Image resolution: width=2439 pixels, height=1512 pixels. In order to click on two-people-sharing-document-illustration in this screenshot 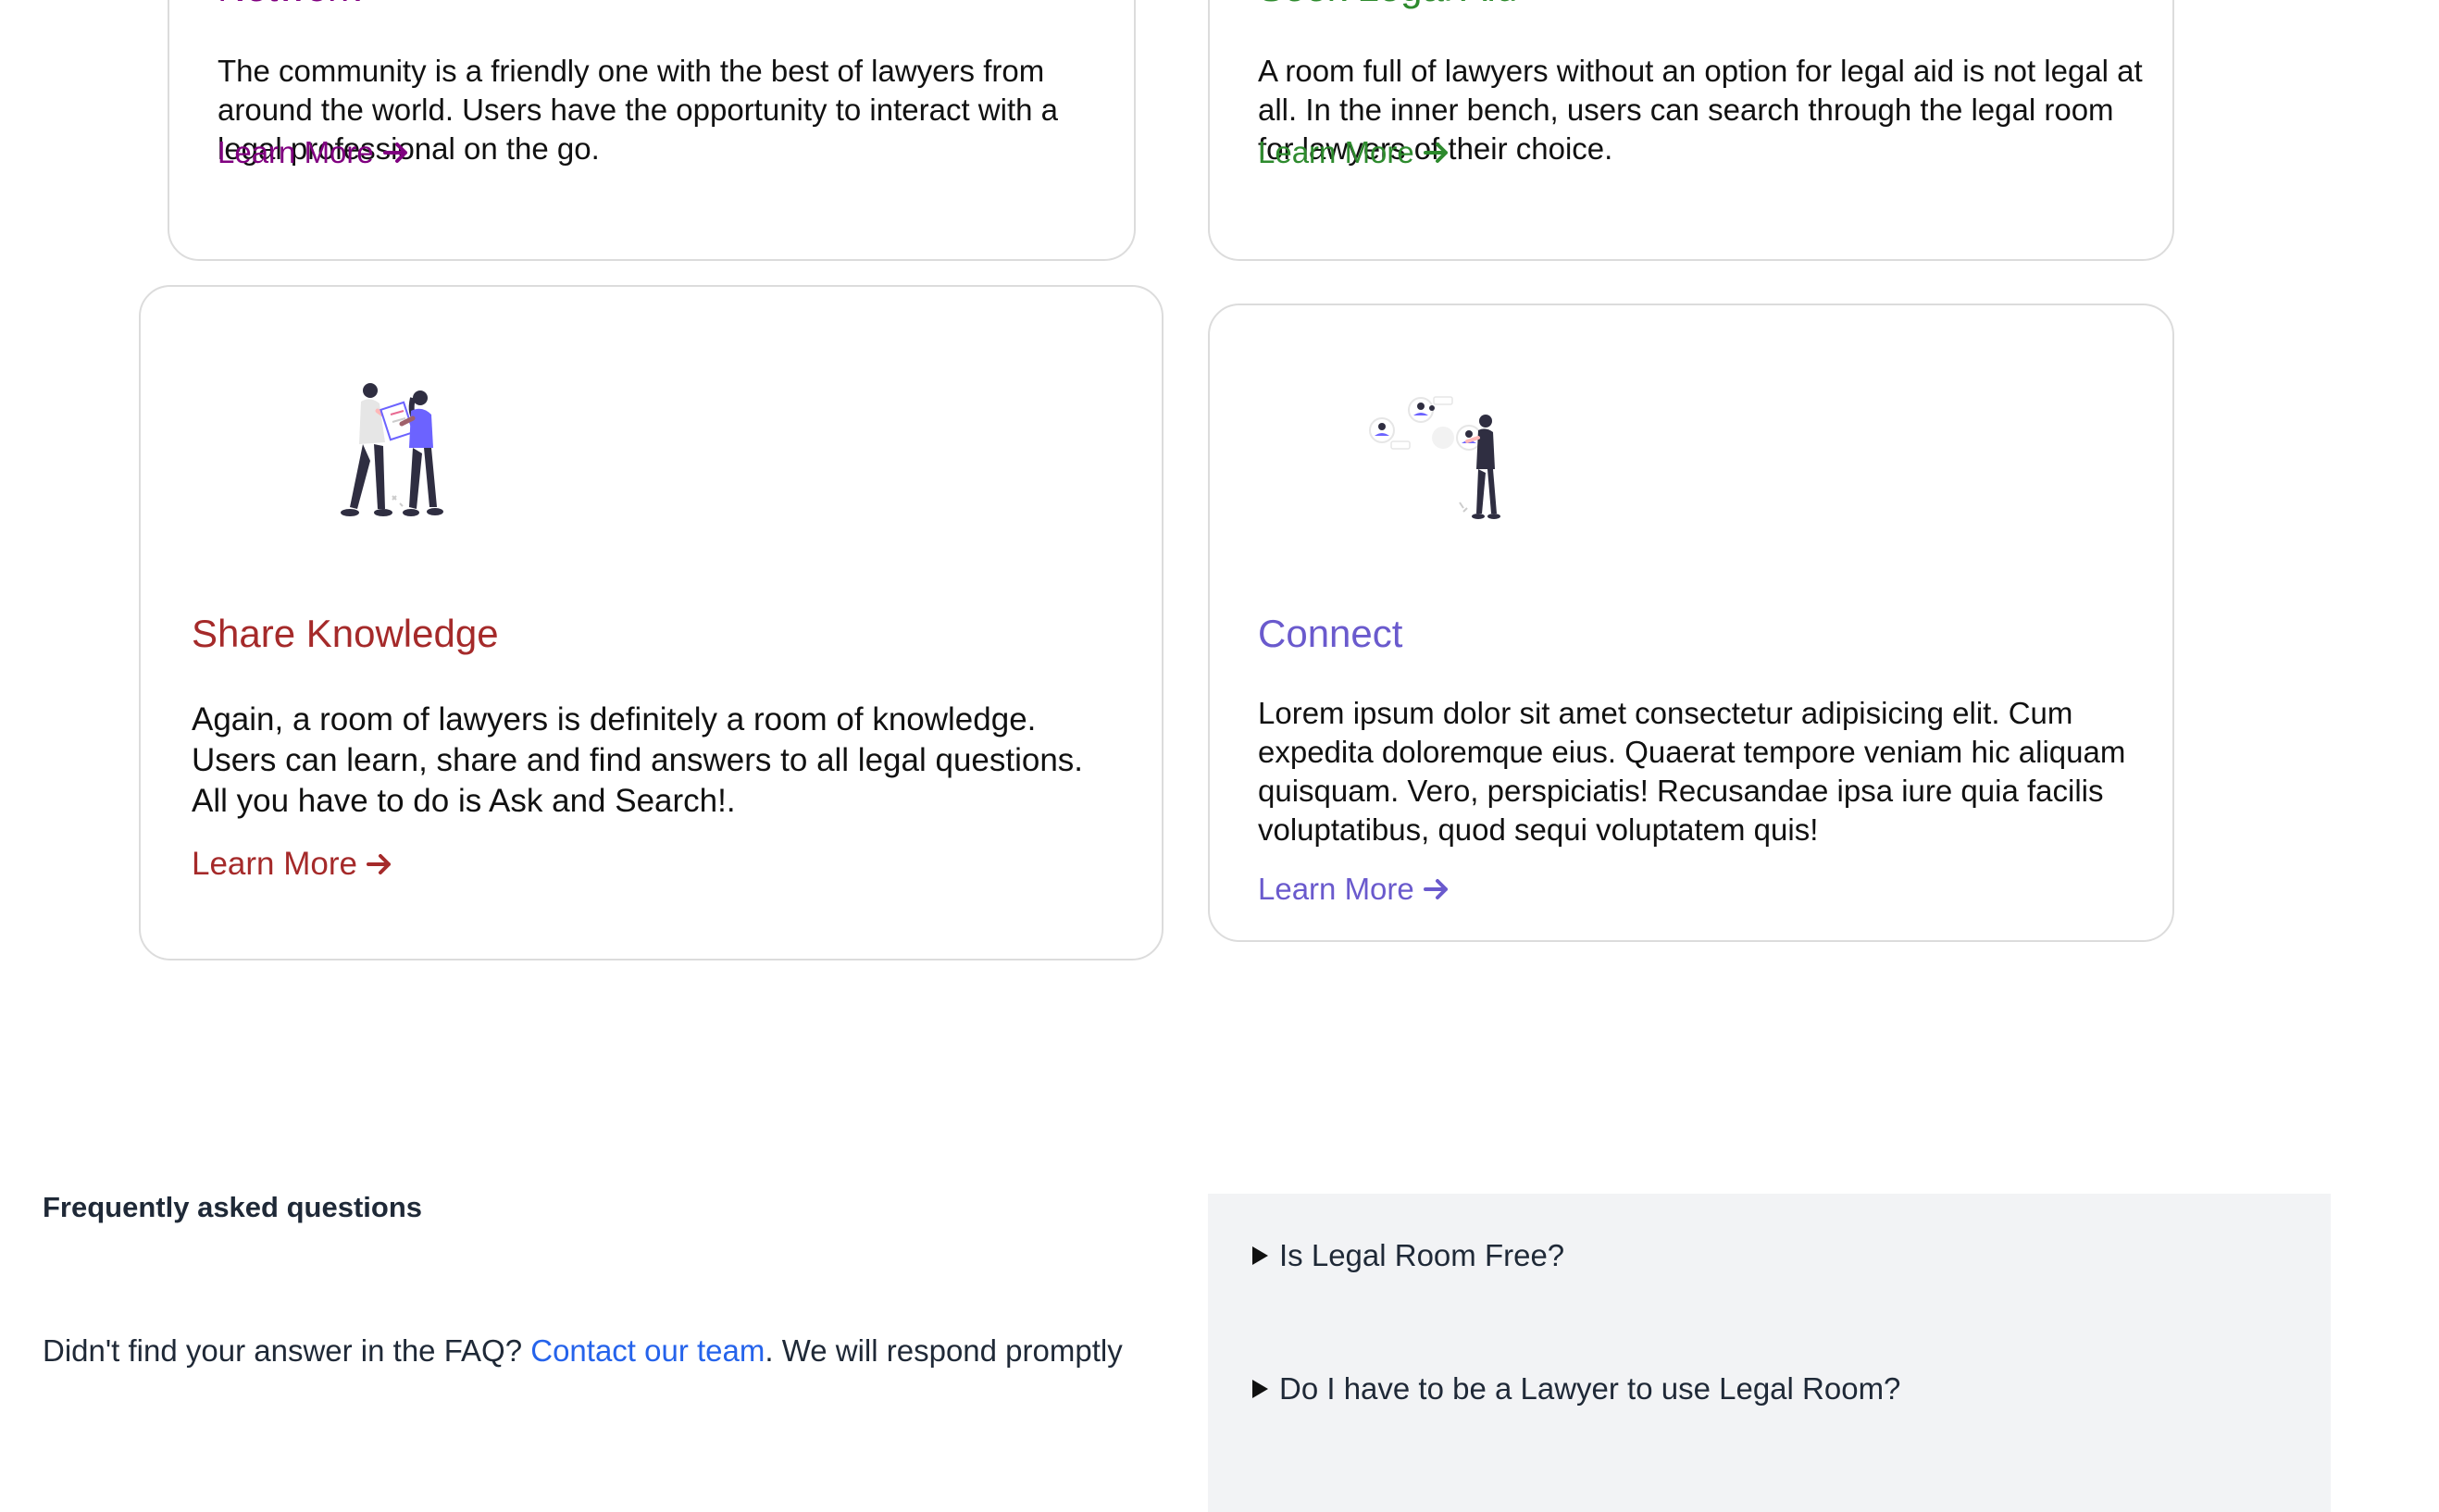, I will do `click(392, 449)`.